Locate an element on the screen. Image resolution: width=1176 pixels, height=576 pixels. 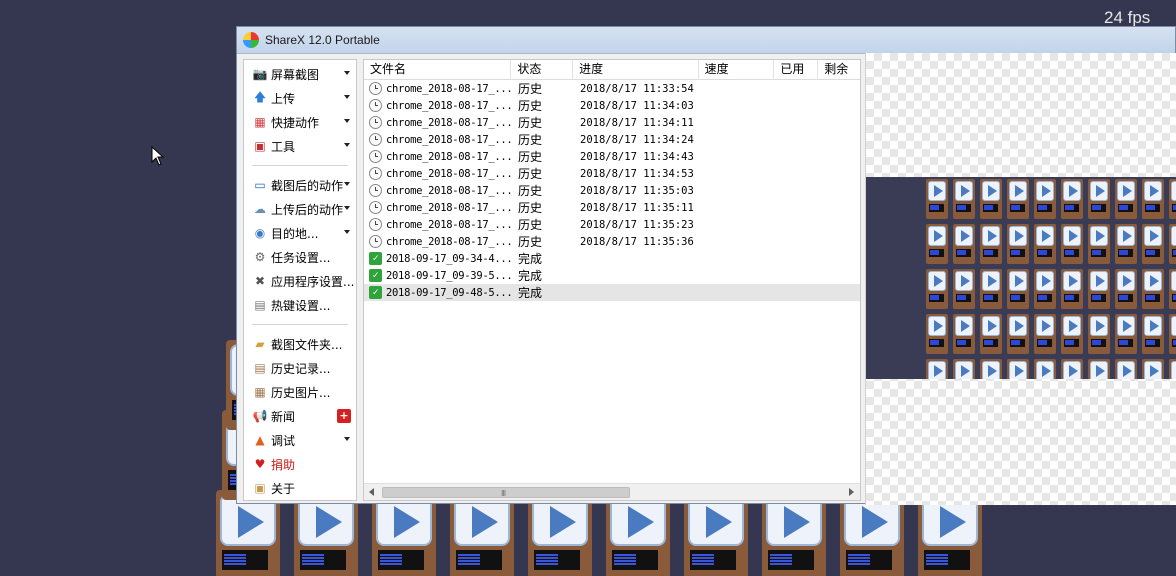
menu-item-label: 调试 is located at coordinates (283, 440).